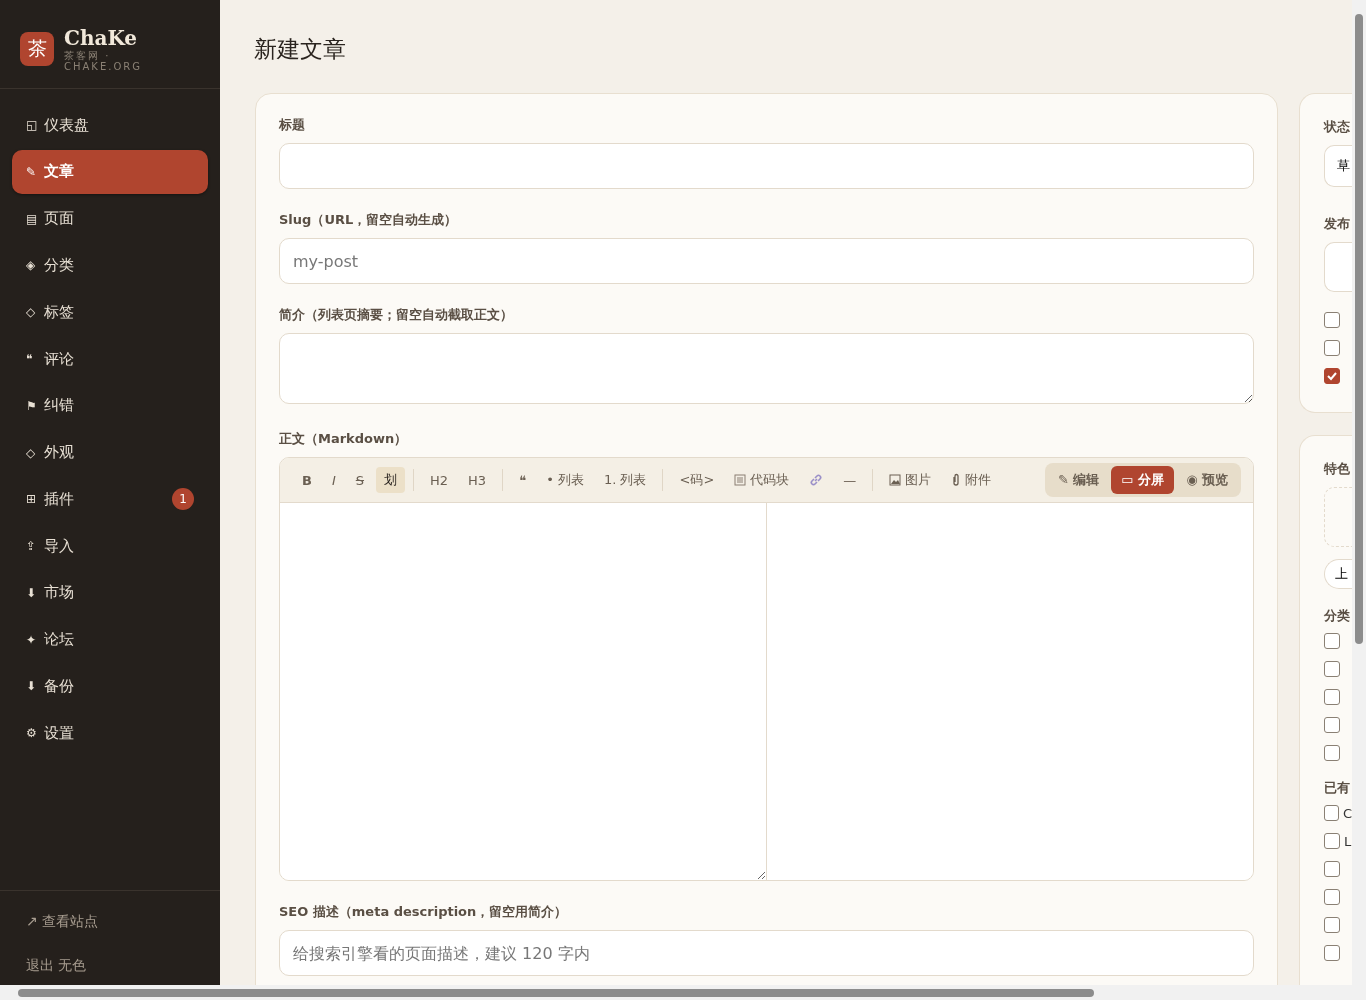  Describe the element at coordinates (110, 312) in the screenshot. I see `sidebar-item: ◇ 标签` at that location.